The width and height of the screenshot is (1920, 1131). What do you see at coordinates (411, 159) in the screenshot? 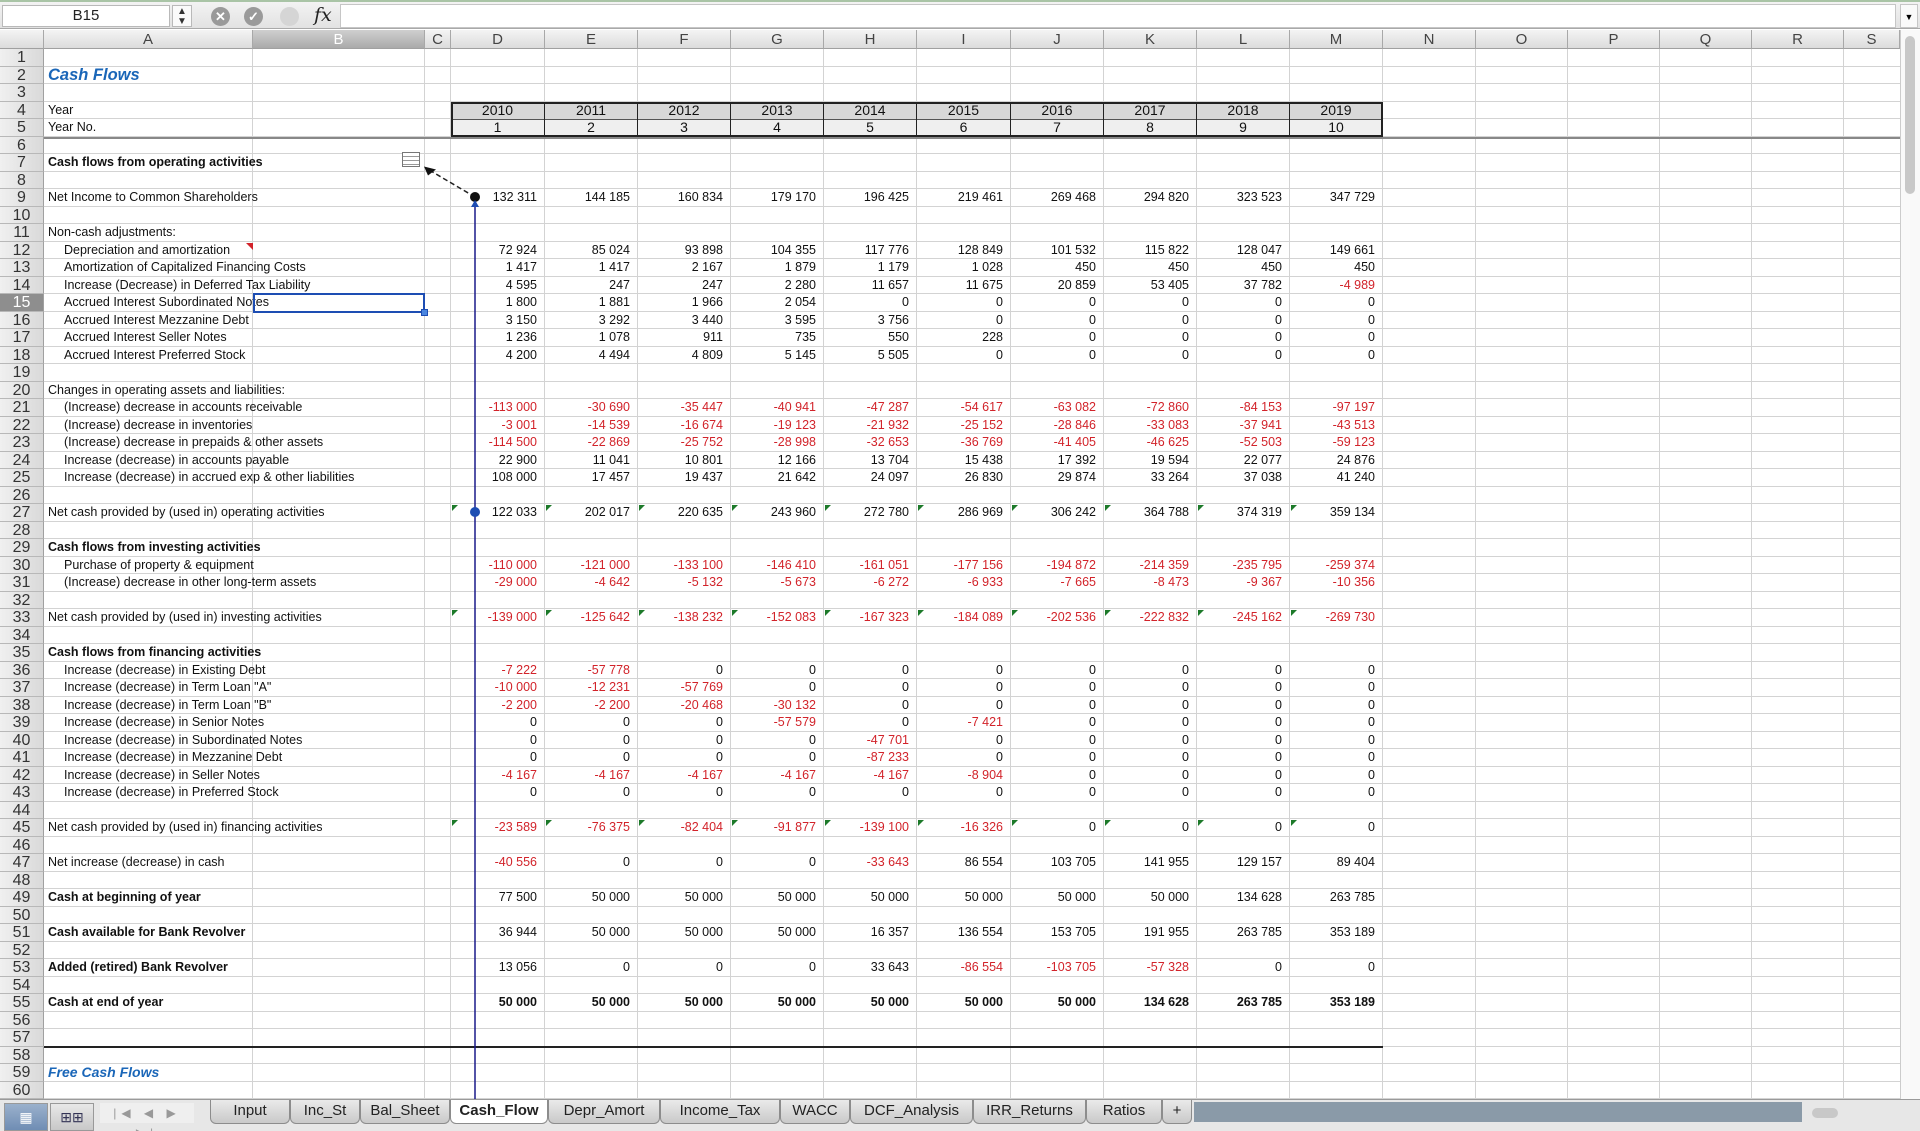
I see `table-icon` at bounding box center [411, 159].